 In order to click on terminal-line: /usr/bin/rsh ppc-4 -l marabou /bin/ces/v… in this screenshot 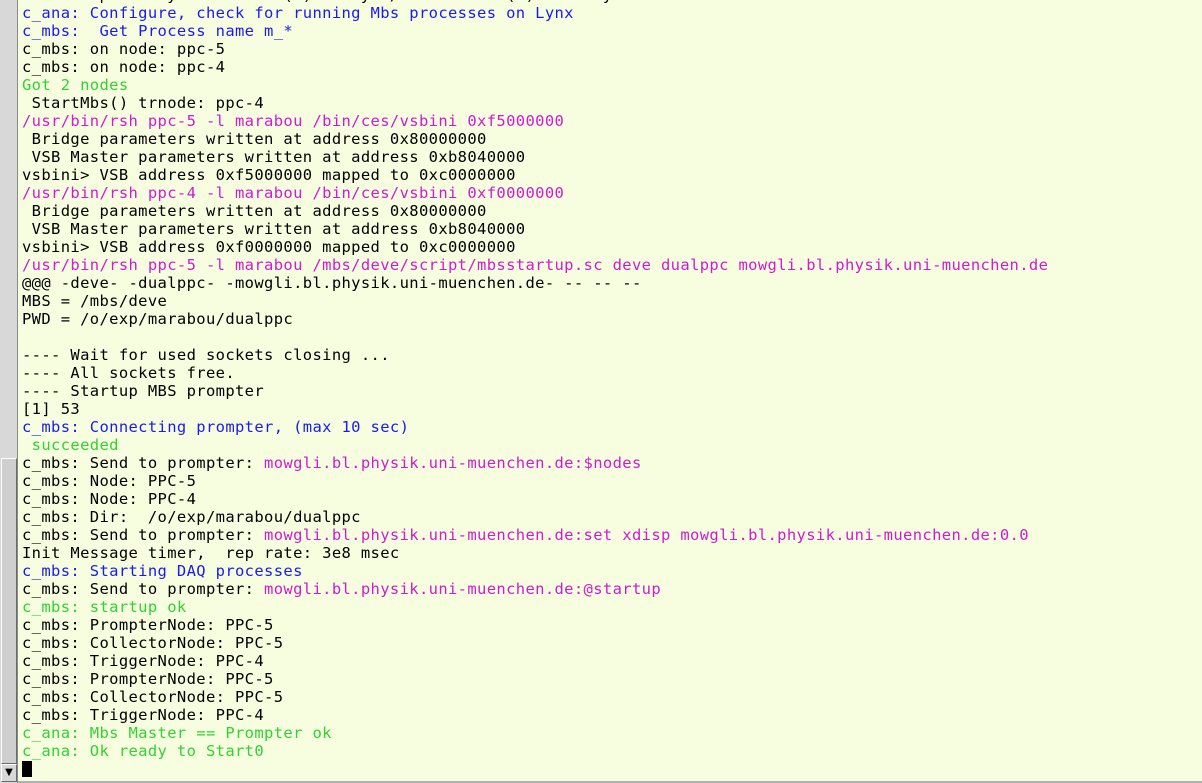, I will do `click(293, 193)`.